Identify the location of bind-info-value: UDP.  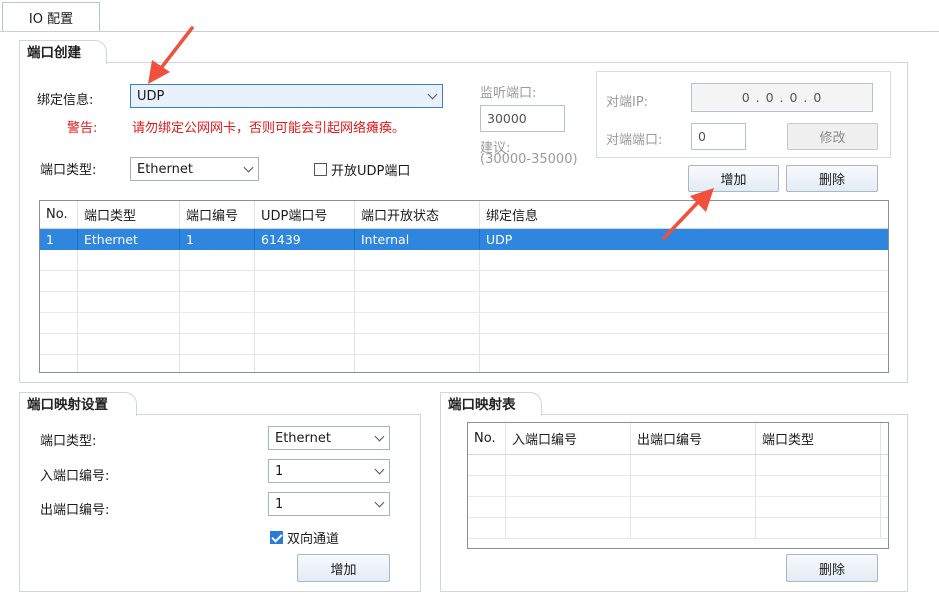
(151, 96).